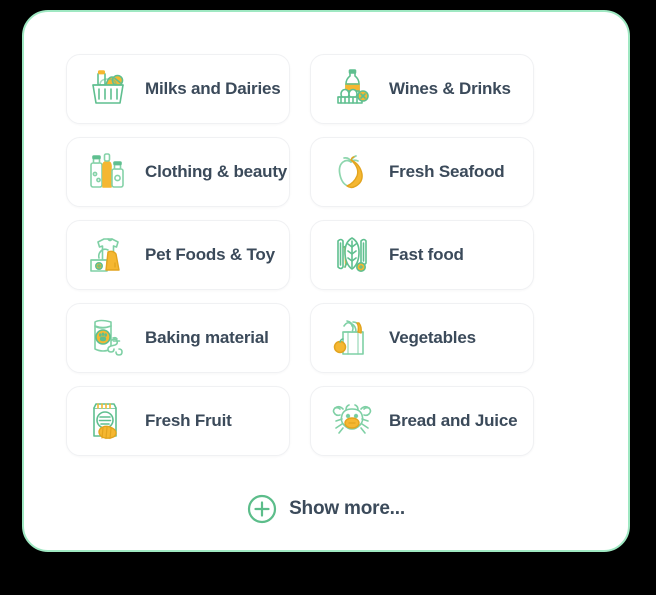 This screenshot has width=656, height=595. I want to click on category-card-fresh-fruit: Fresh Fruit, so click(178, 421).